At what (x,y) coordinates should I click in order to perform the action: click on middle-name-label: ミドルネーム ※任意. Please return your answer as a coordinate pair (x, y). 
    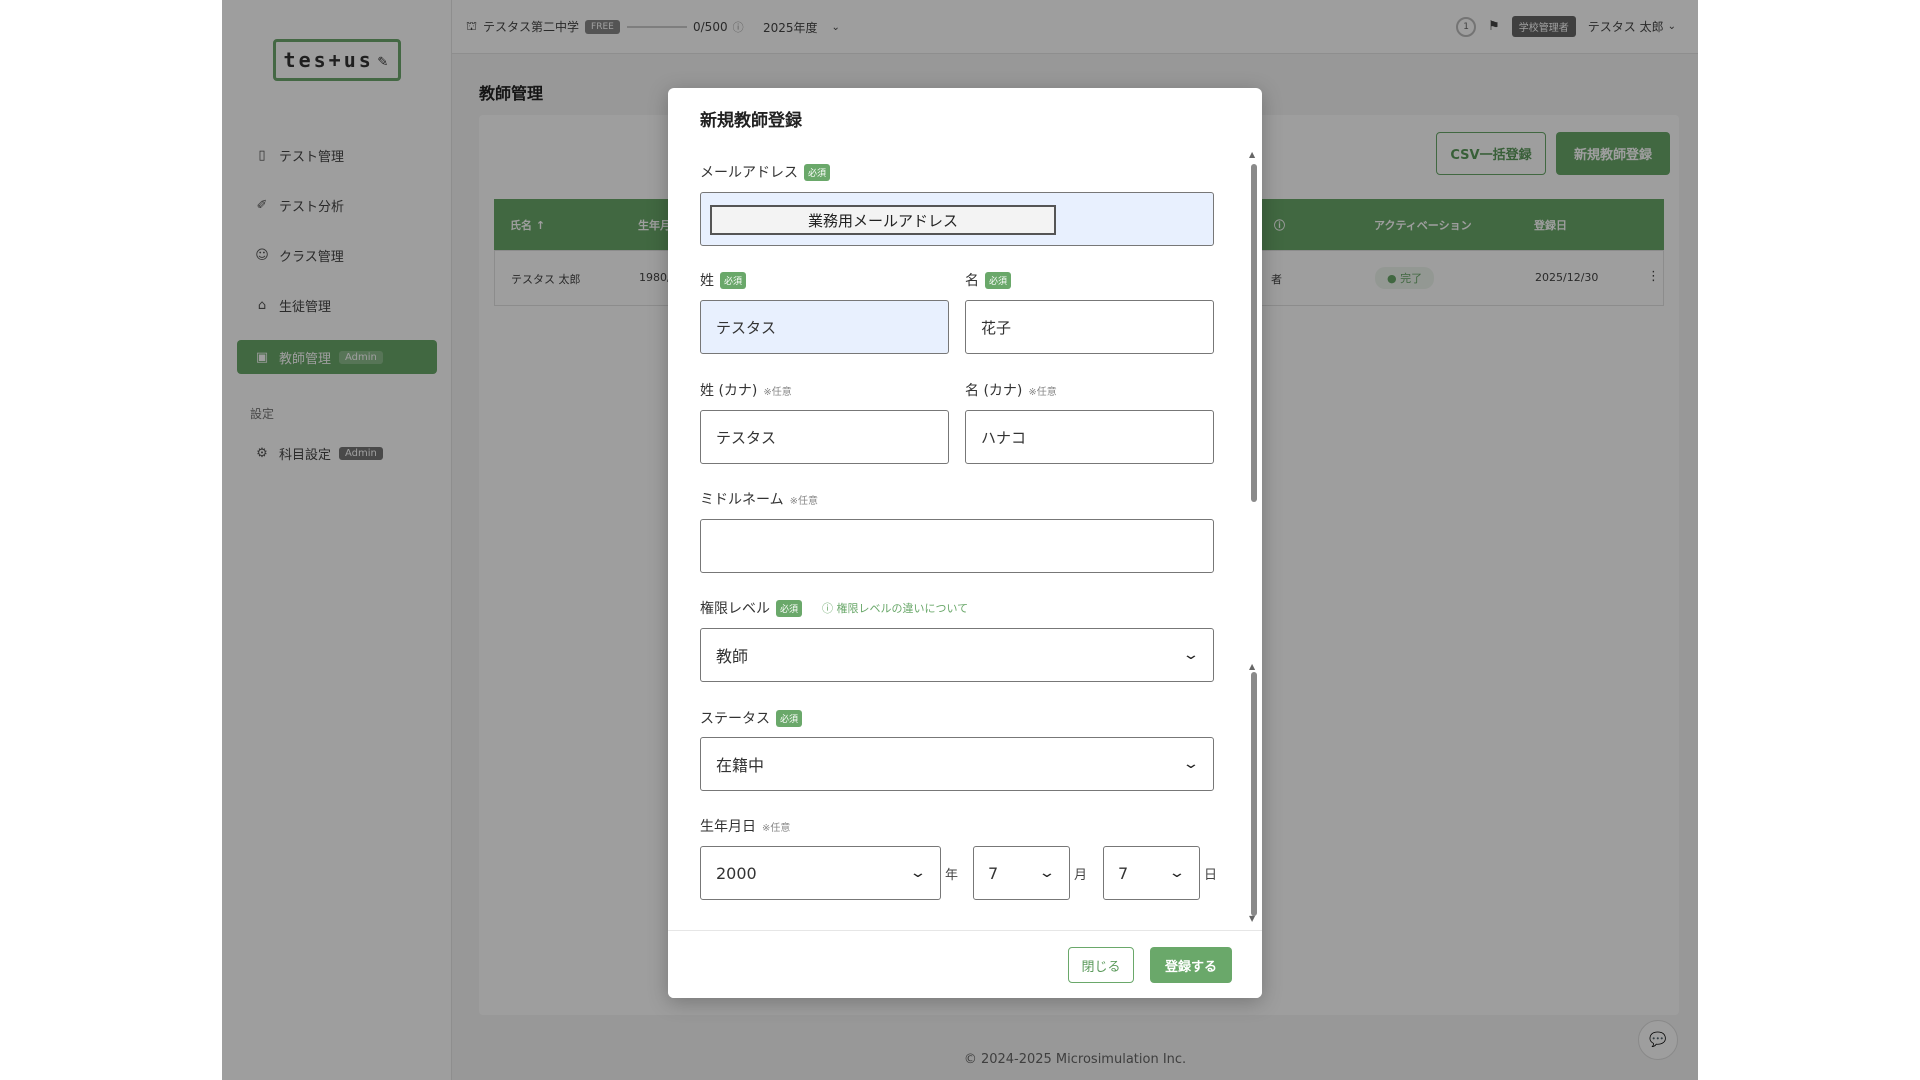
    Looking at the image, I should click on (759, 499).